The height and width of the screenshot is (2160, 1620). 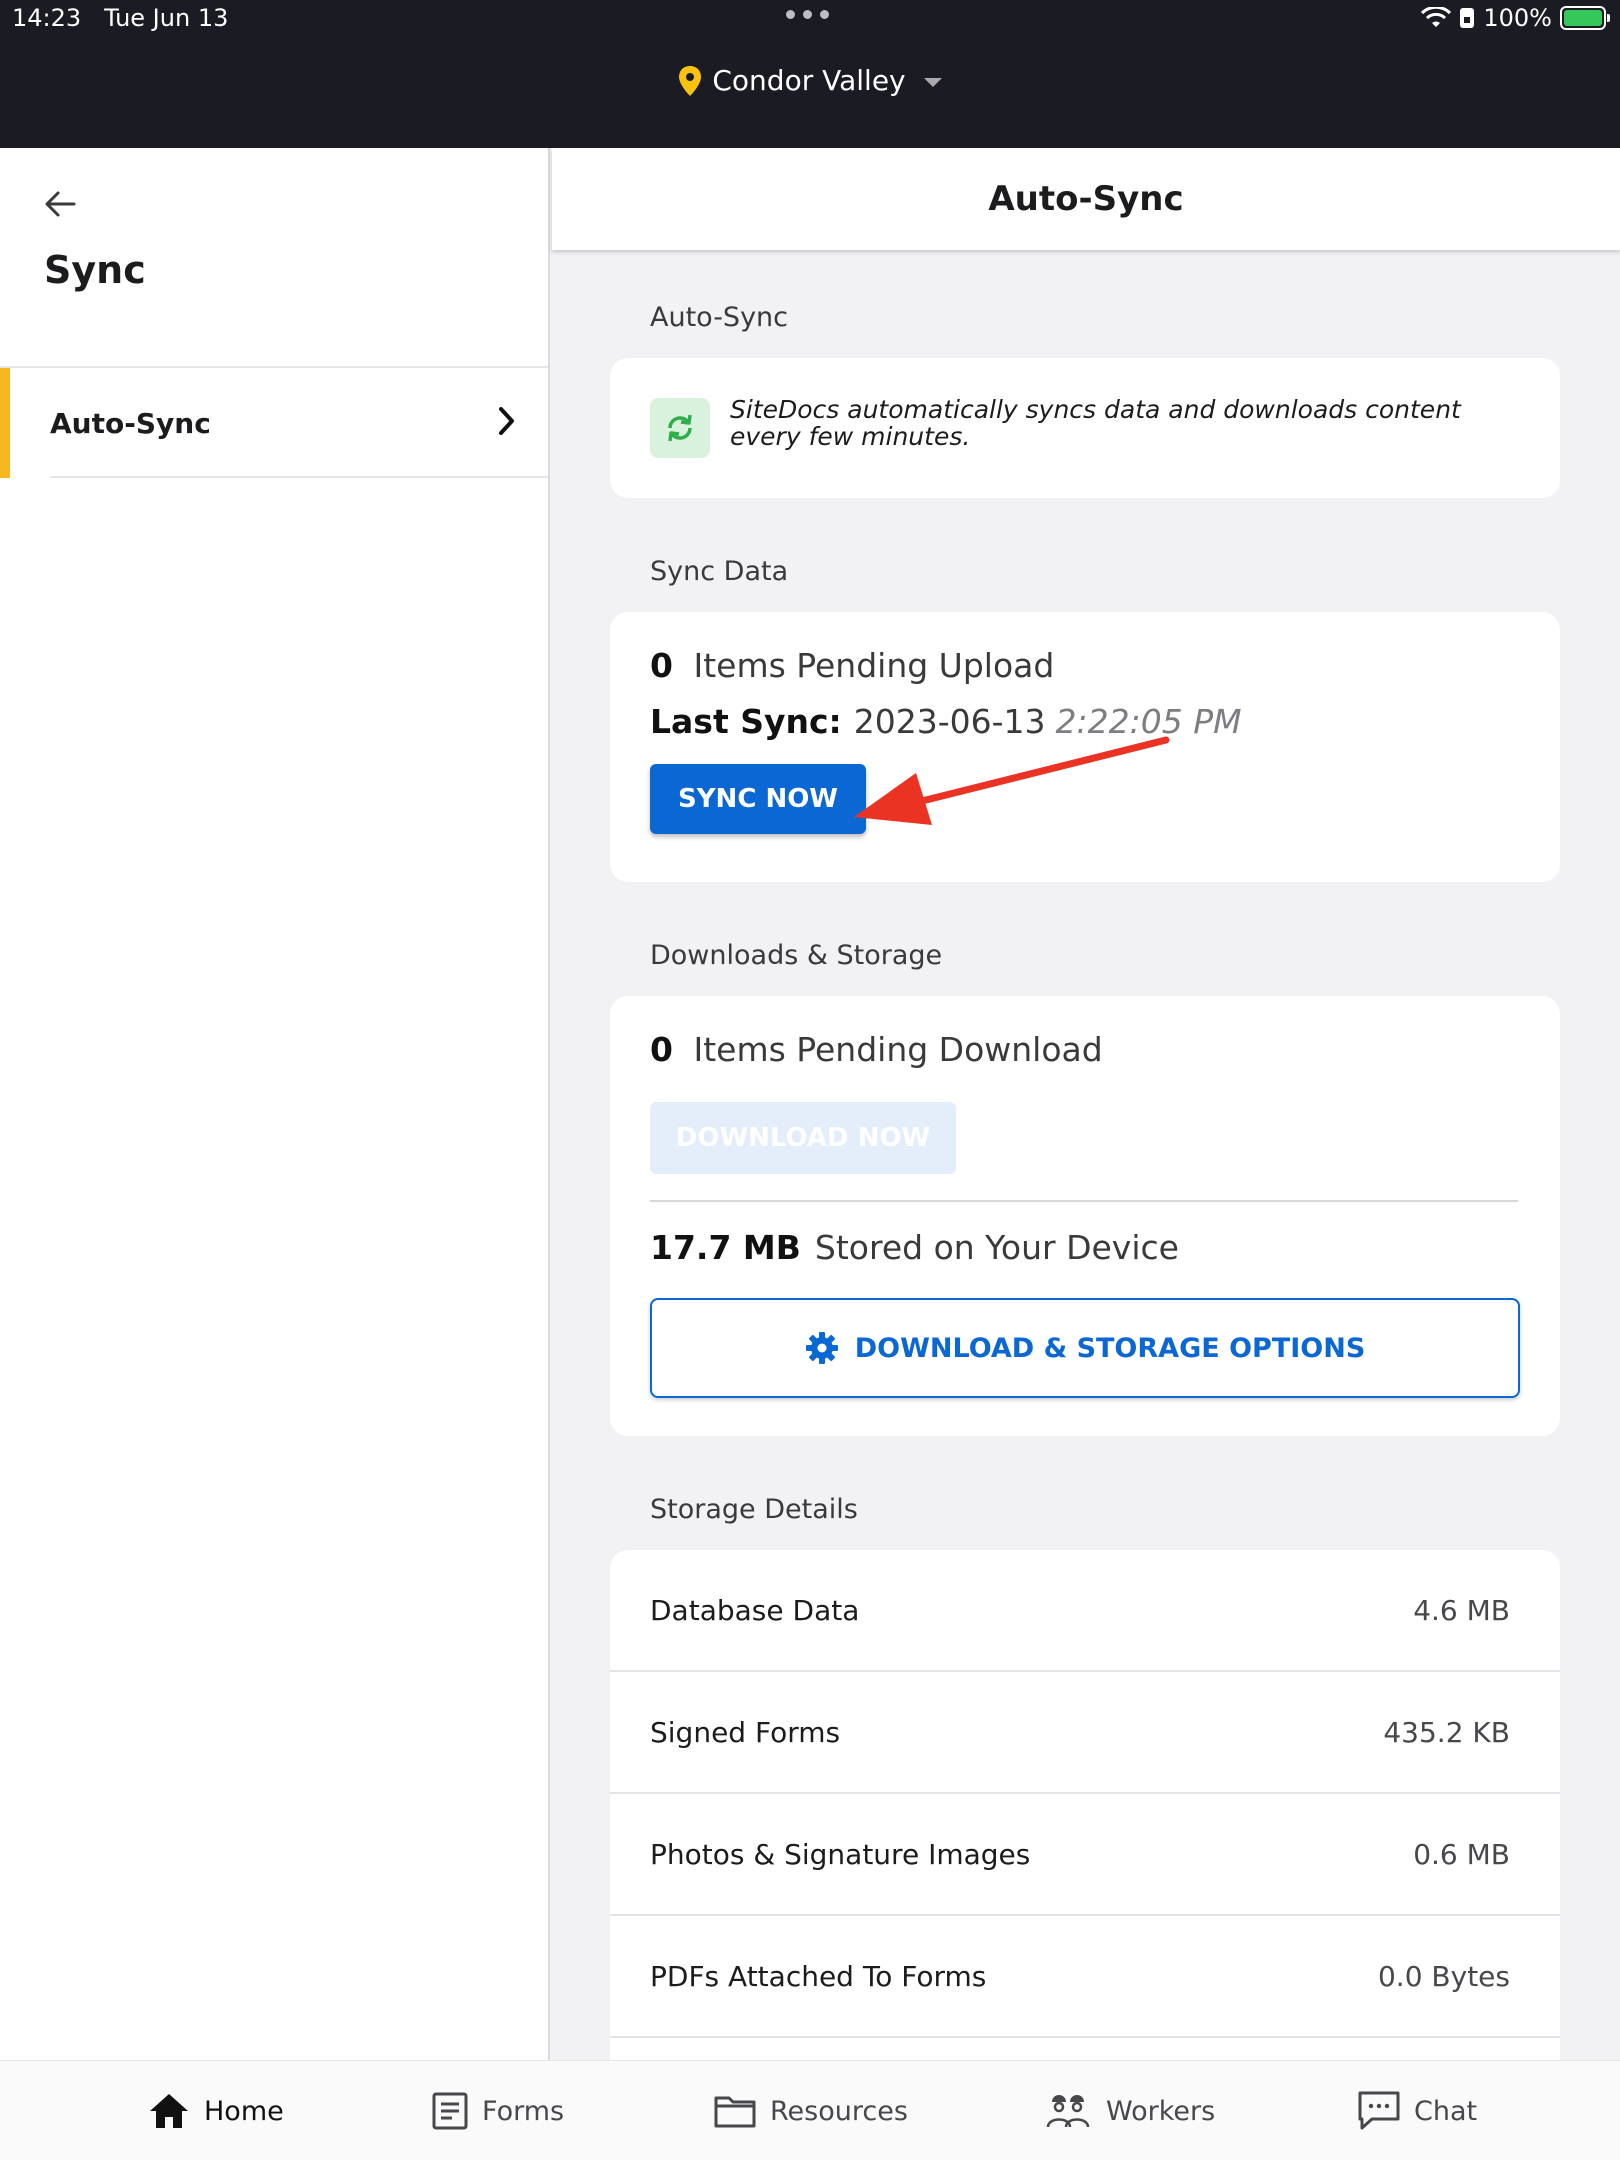 What do you see at coordinates (661, 1049) in the screenshot?
I see `pending-download-count: 0` at bounding box center [661, 1049].